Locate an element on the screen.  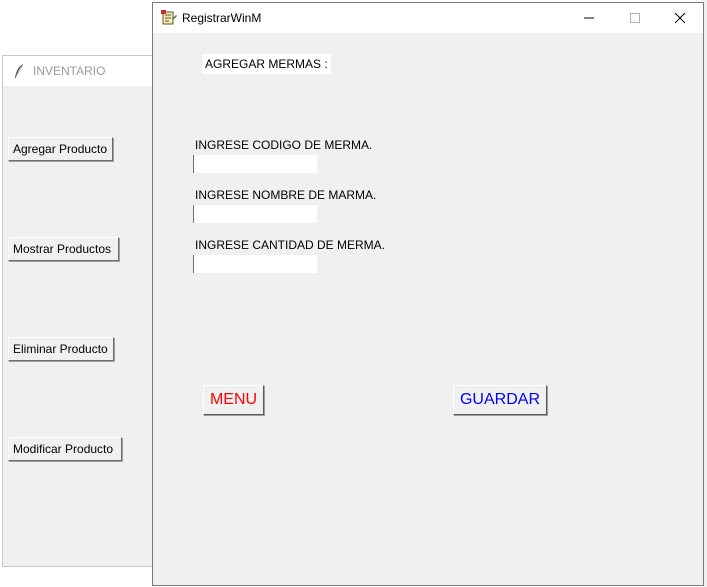
inventario-titlebar: INVENTARIO is located at coordinates (78, 71).